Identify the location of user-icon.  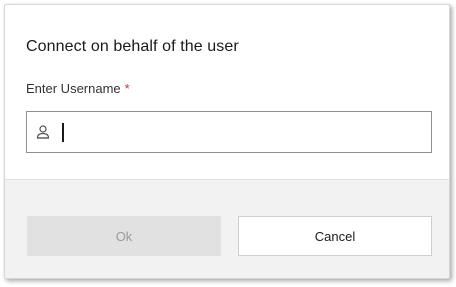
(43, 132).